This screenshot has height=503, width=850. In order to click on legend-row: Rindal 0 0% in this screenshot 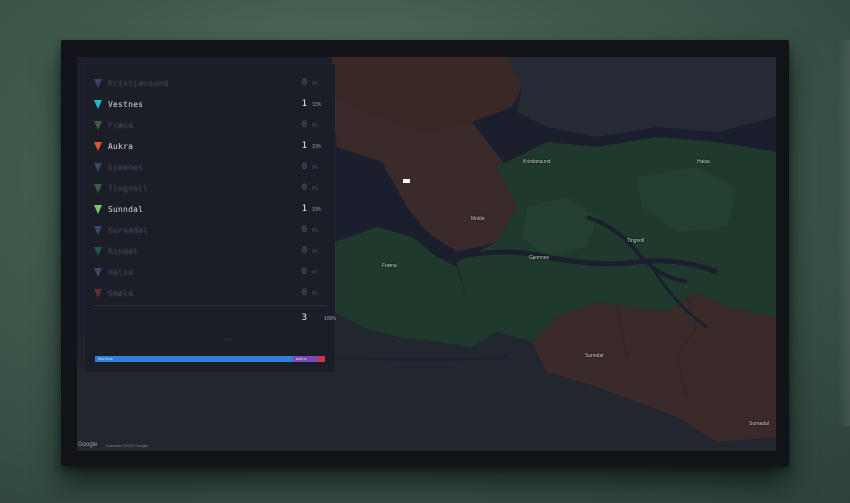, I will do `click(210, 252)`.